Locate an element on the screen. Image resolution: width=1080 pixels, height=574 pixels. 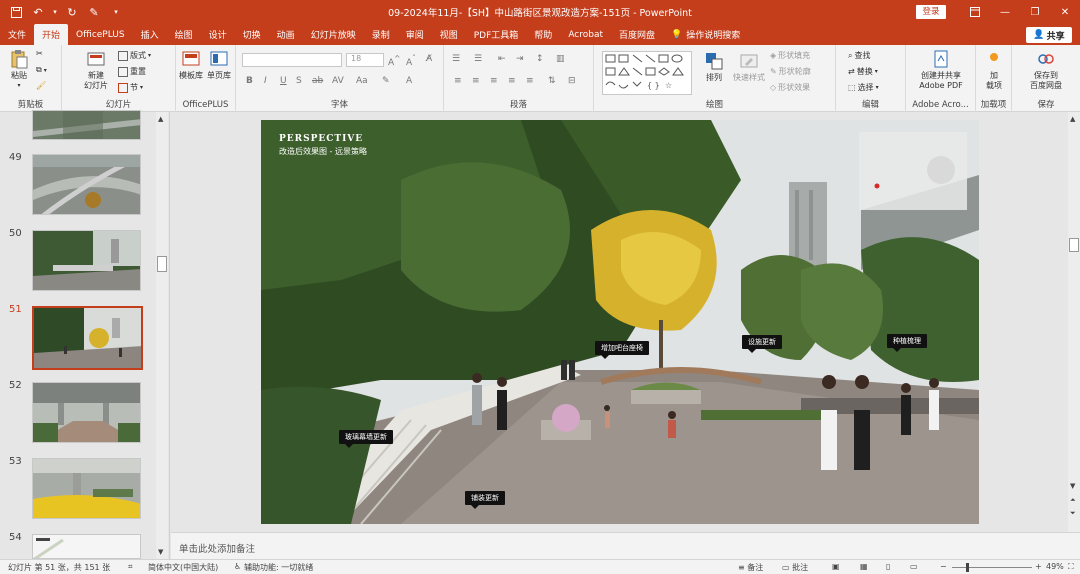
increase-font-icon: A^ is located at coordinates (394, 61).